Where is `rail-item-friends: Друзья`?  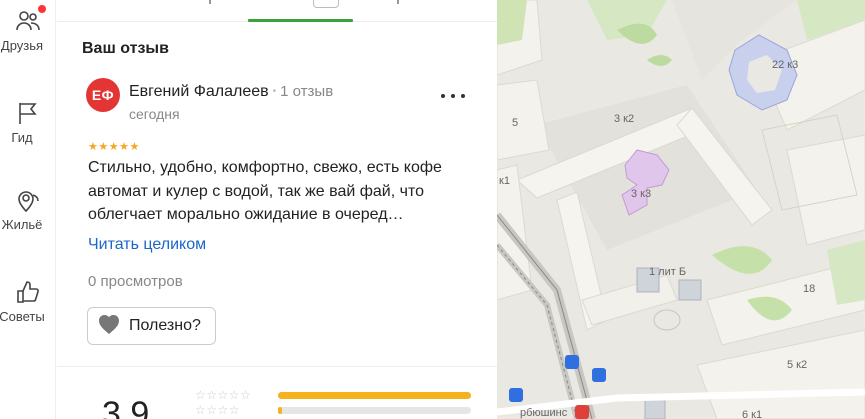 rail-item-friends: Друзья is located at coordinates (28, 29).